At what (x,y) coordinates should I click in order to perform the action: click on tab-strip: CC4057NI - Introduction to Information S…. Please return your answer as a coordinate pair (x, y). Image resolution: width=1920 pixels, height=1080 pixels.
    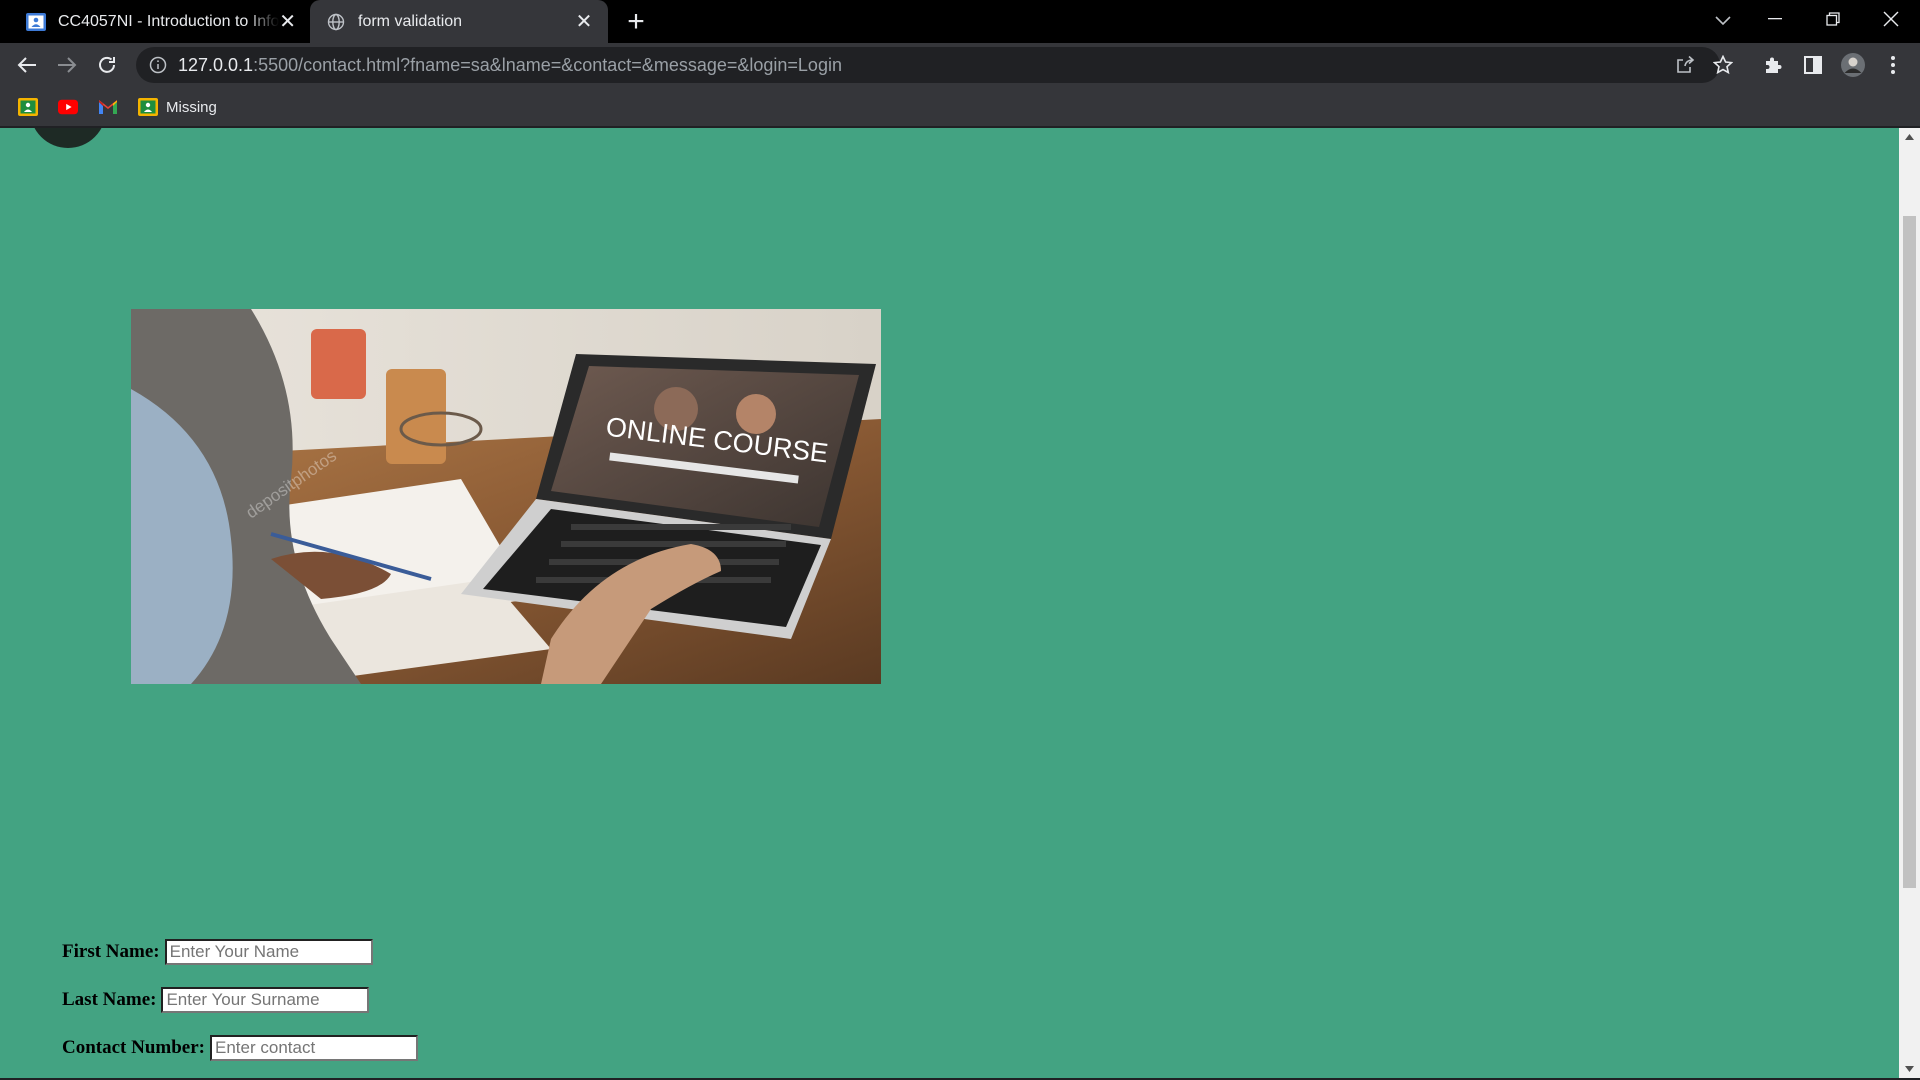
    Looking at the image, I should click on (960, 21).